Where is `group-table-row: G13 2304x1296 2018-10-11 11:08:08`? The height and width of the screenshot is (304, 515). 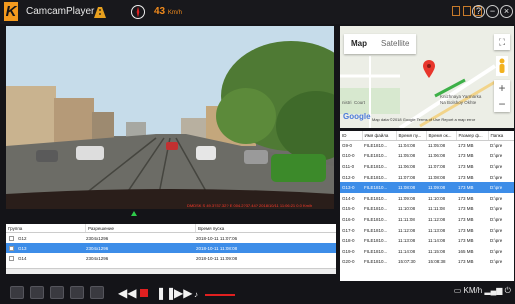 group-table-row: G13 2304x1296 2018-10-11 11:08:08 is located at coordinates (171, 248).